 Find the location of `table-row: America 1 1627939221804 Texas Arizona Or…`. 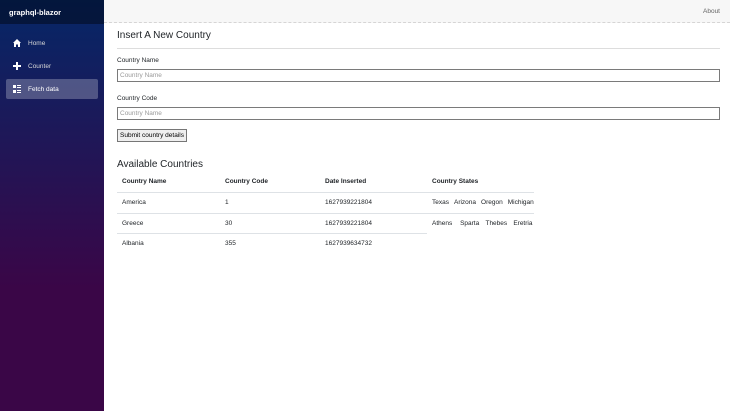

table-row: America 1 1627939221804 Texas Arizona Or… is located at coordinates (325, 202).